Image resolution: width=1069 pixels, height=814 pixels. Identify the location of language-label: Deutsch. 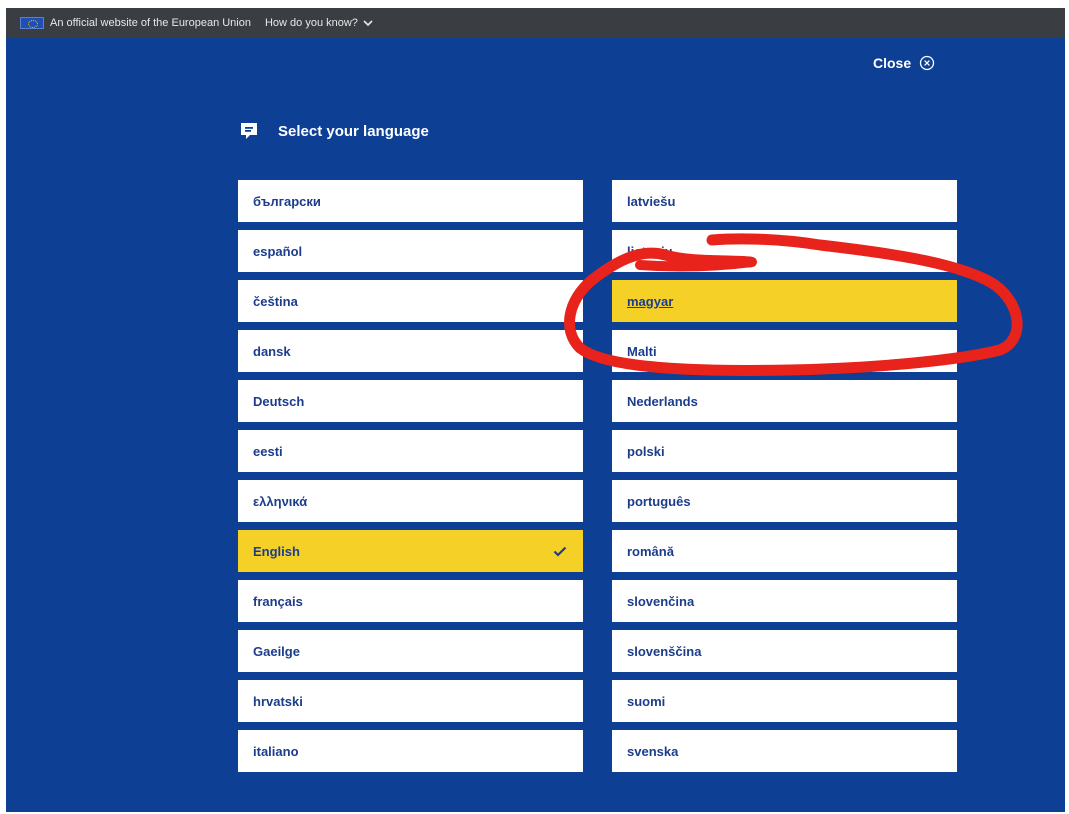
(279, 401).